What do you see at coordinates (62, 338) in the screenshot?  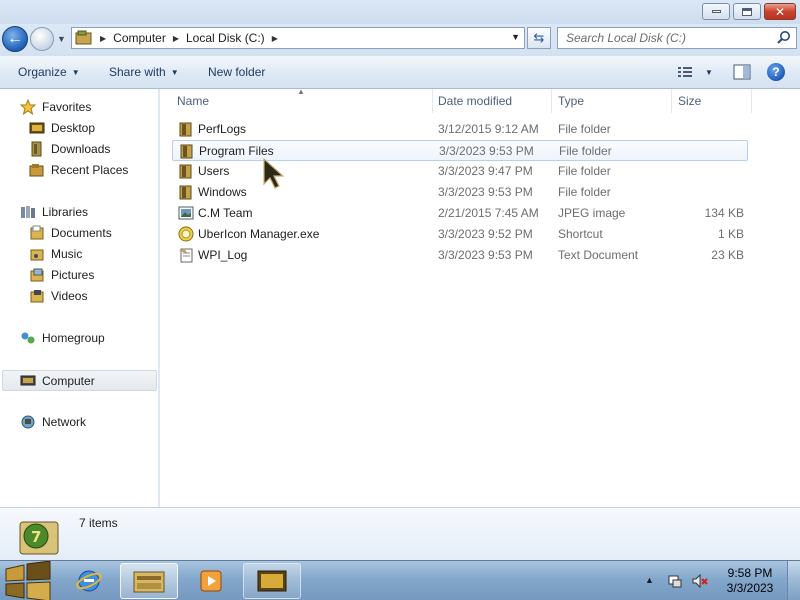 I see `nav-homegroup: Homegroup` at bounding box center [62, 338].